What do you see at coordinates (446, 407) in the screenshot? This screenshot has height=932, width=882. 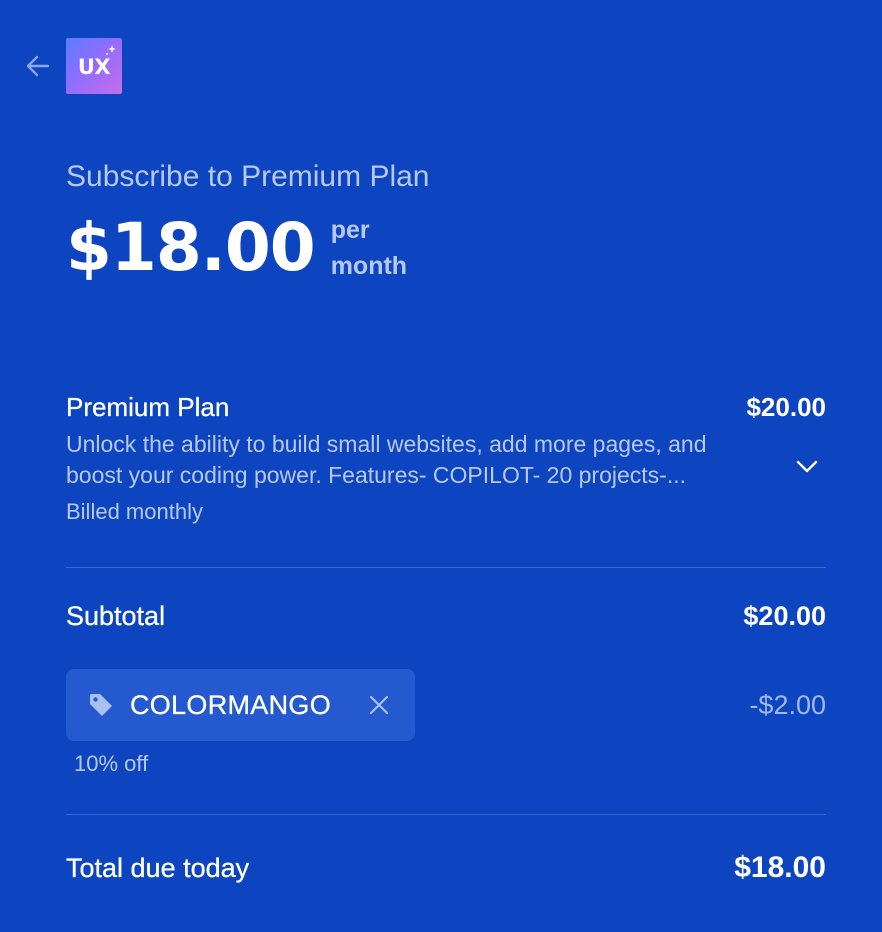 I see `line-item-header: Premium Plan $20.00` at bounding box center [446, 407].